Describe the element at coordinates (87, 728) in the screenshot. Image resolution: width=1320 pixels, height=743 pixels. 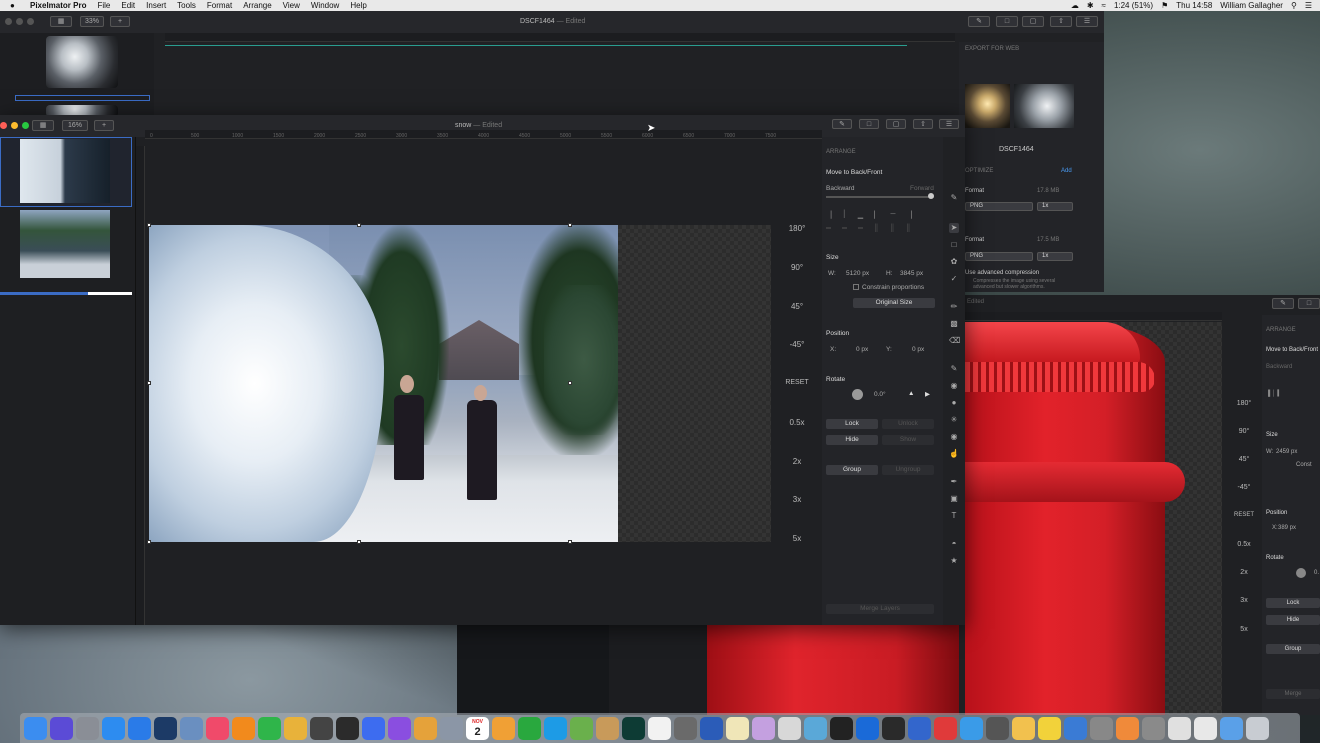
I see `launchpad-icon` at that location.